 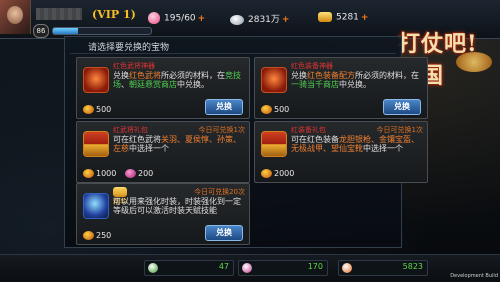 What do you see at coordinates (134, 66) in the screenshot?
I see `card-title: 红色武将神器` at bounding box center [134, 66].